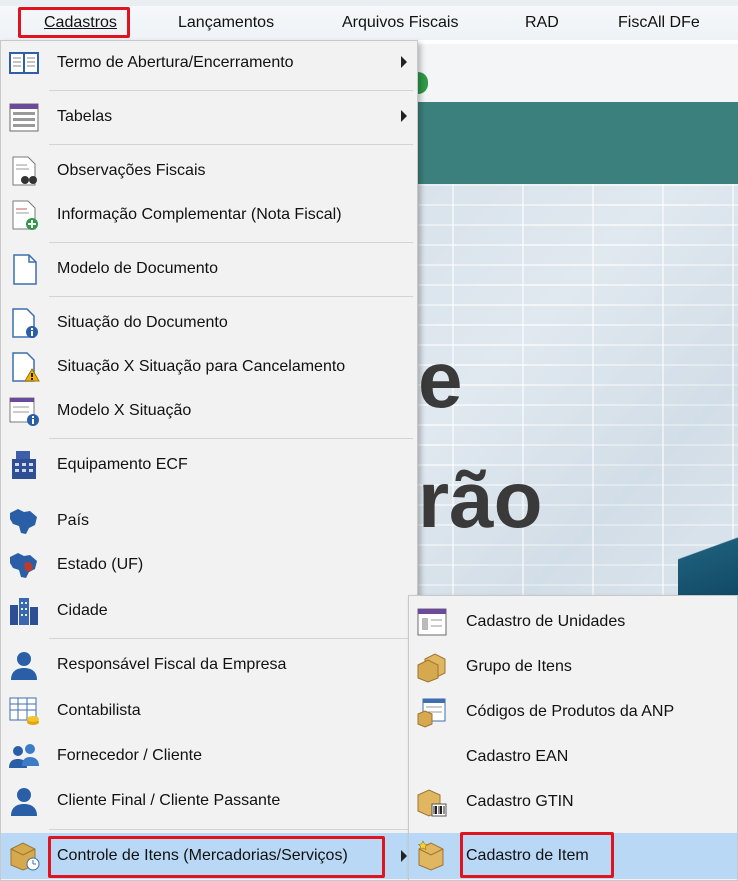 The image size is (738, 881). I want to click on menu-item-label: Fornecedor / Cliente, so click(129, 755).